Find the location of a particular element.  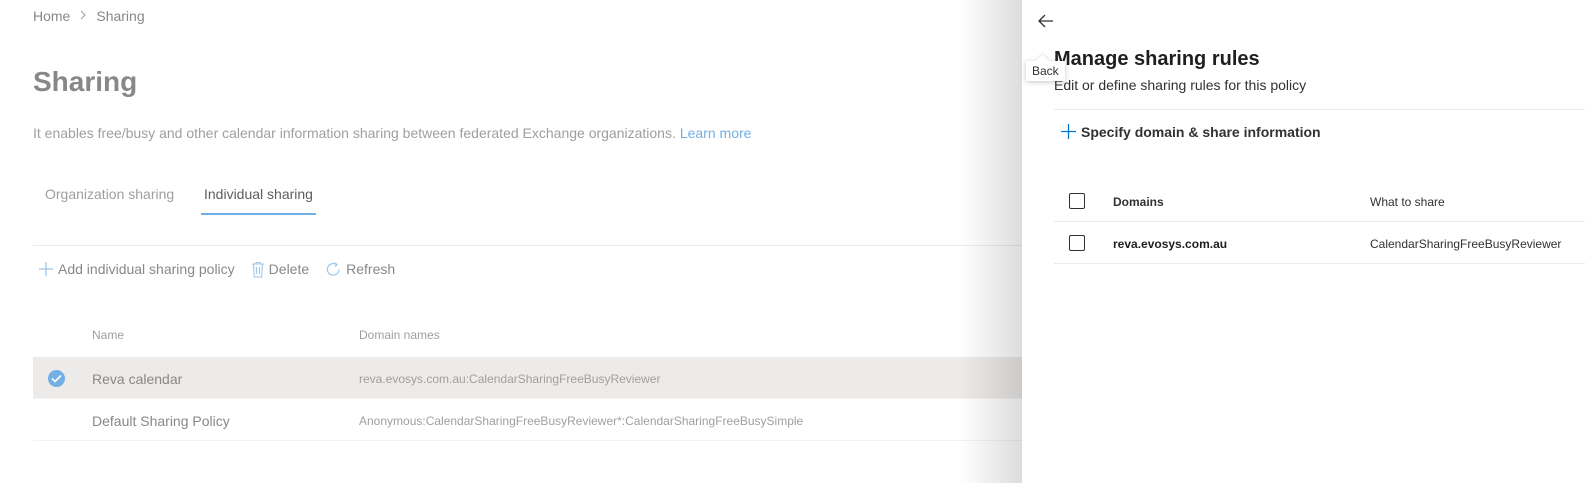

policy-list-header: Name Domain names is located at coordinates (528, 338).